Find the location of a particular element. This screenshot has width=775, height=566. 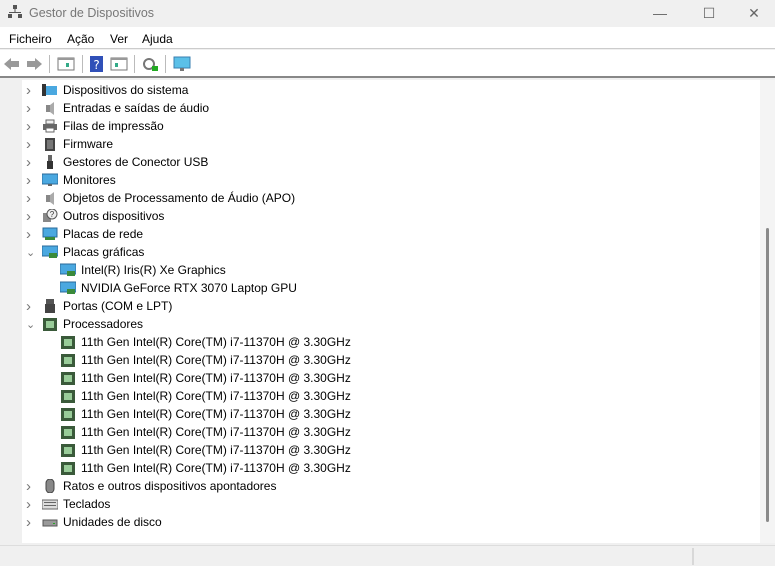

disk-icon is located at coordinates (50, 523).